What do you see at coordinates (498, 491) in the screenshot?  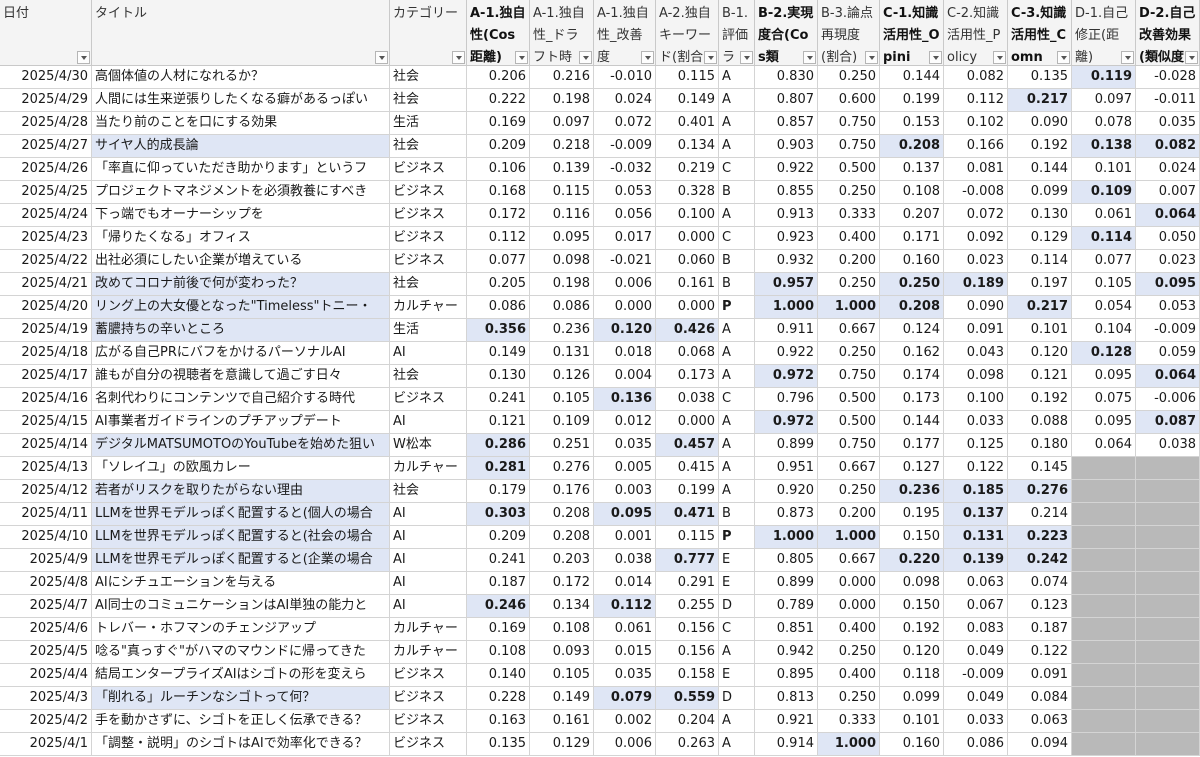 I see `metric-cell: 0.179` at bounding box center [498, 491].